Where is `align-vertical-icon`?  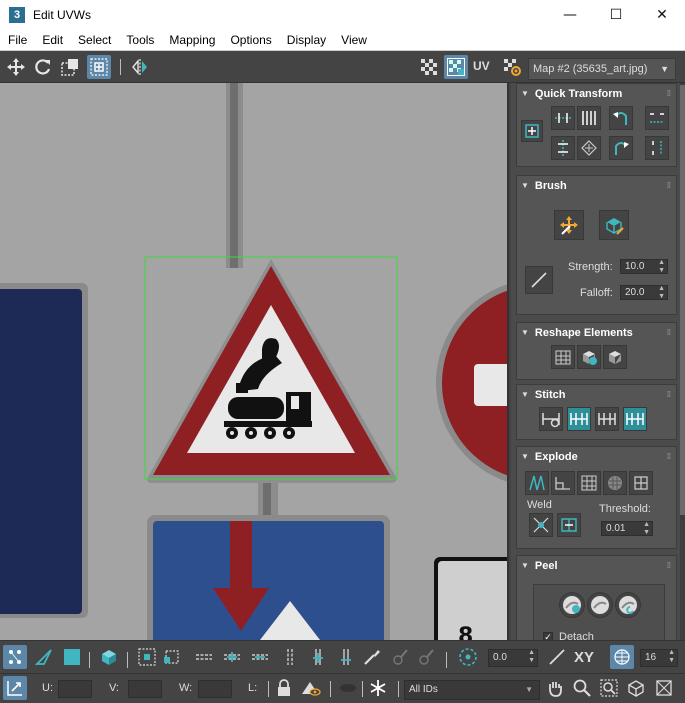
align-vertical-icon is located at coordinates (563, 148).